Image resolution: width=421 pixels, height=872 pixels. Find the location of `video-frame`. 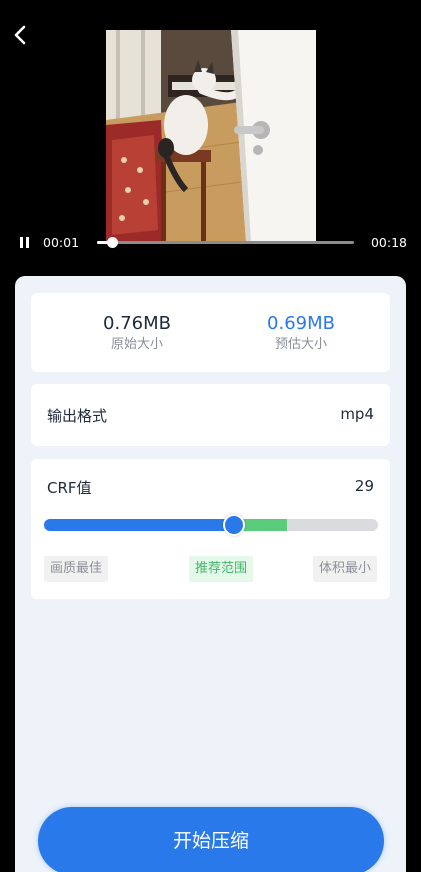

video-frame is located at coordinates (211, 136).